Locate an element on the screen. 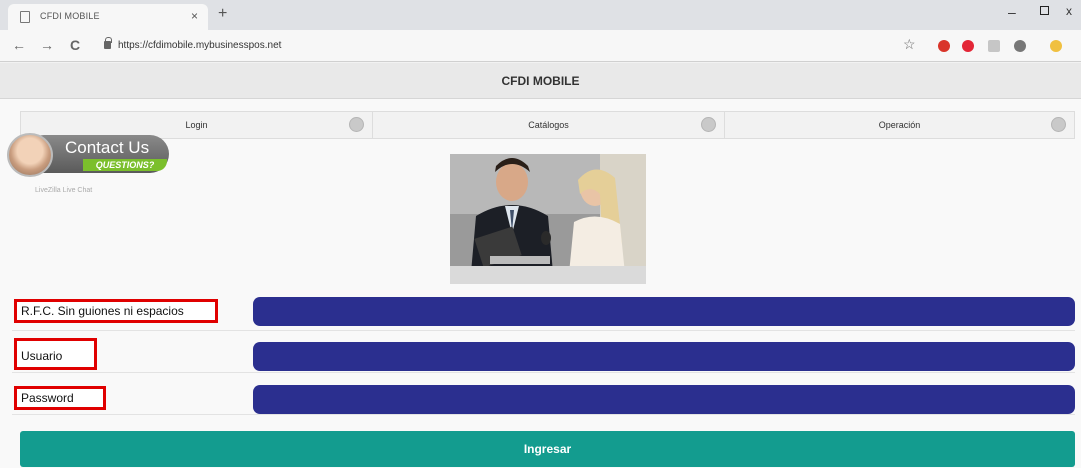 The height and width of the screenshot is (468, 1081). rfc-label: R.F.C. Sin guiones ni espacios is located at coordinates (116, 311).